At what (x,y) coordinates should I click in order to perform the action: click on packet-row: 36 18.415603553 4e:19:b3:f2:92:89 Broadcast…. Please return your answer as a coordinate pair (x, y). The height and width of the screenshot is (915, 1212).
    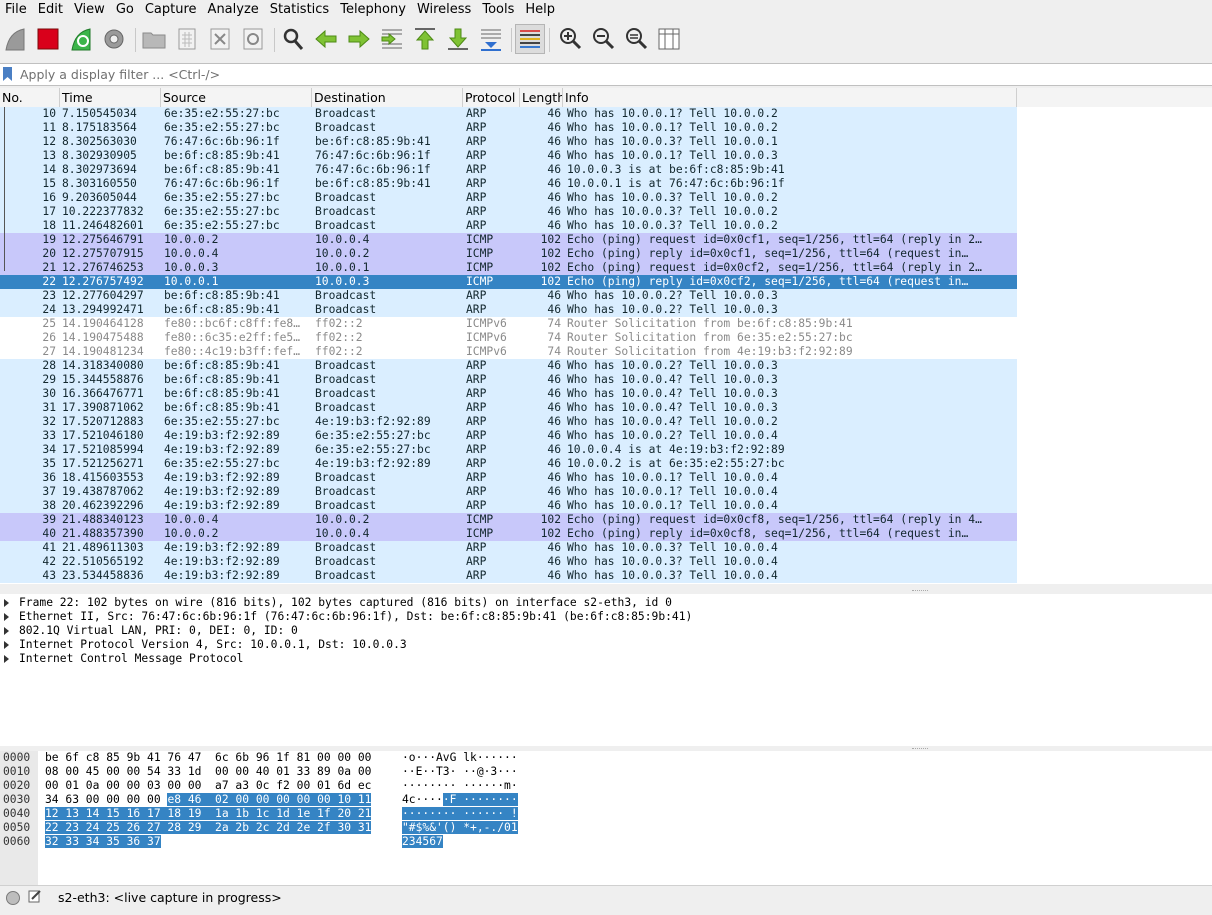
    Looking at the image, I should click on (508, 478).